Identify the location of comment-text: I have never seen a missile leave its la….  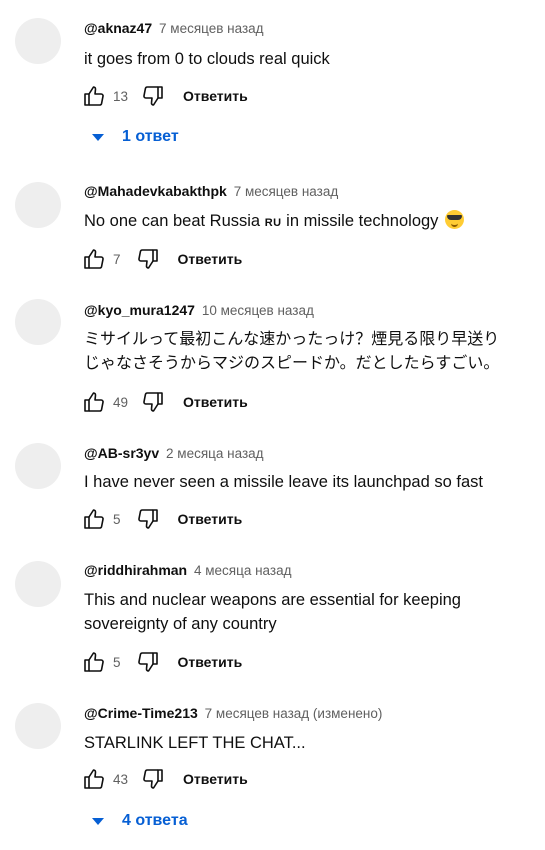
(283, 482).